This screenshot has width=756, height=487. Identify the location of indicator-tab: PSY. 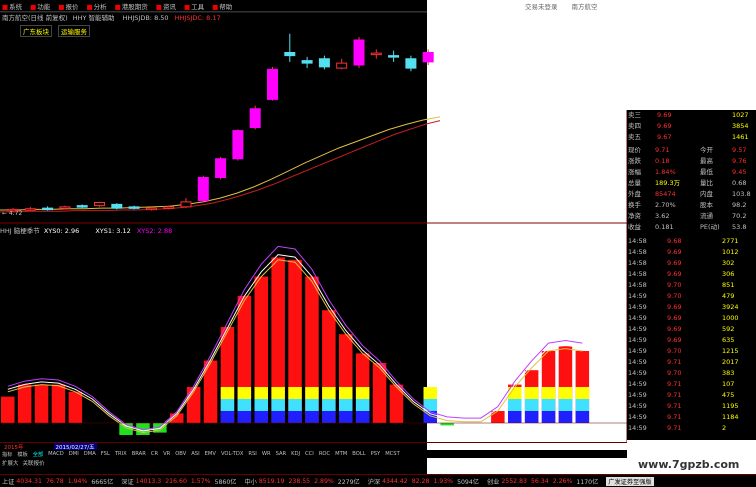
(376, 454).